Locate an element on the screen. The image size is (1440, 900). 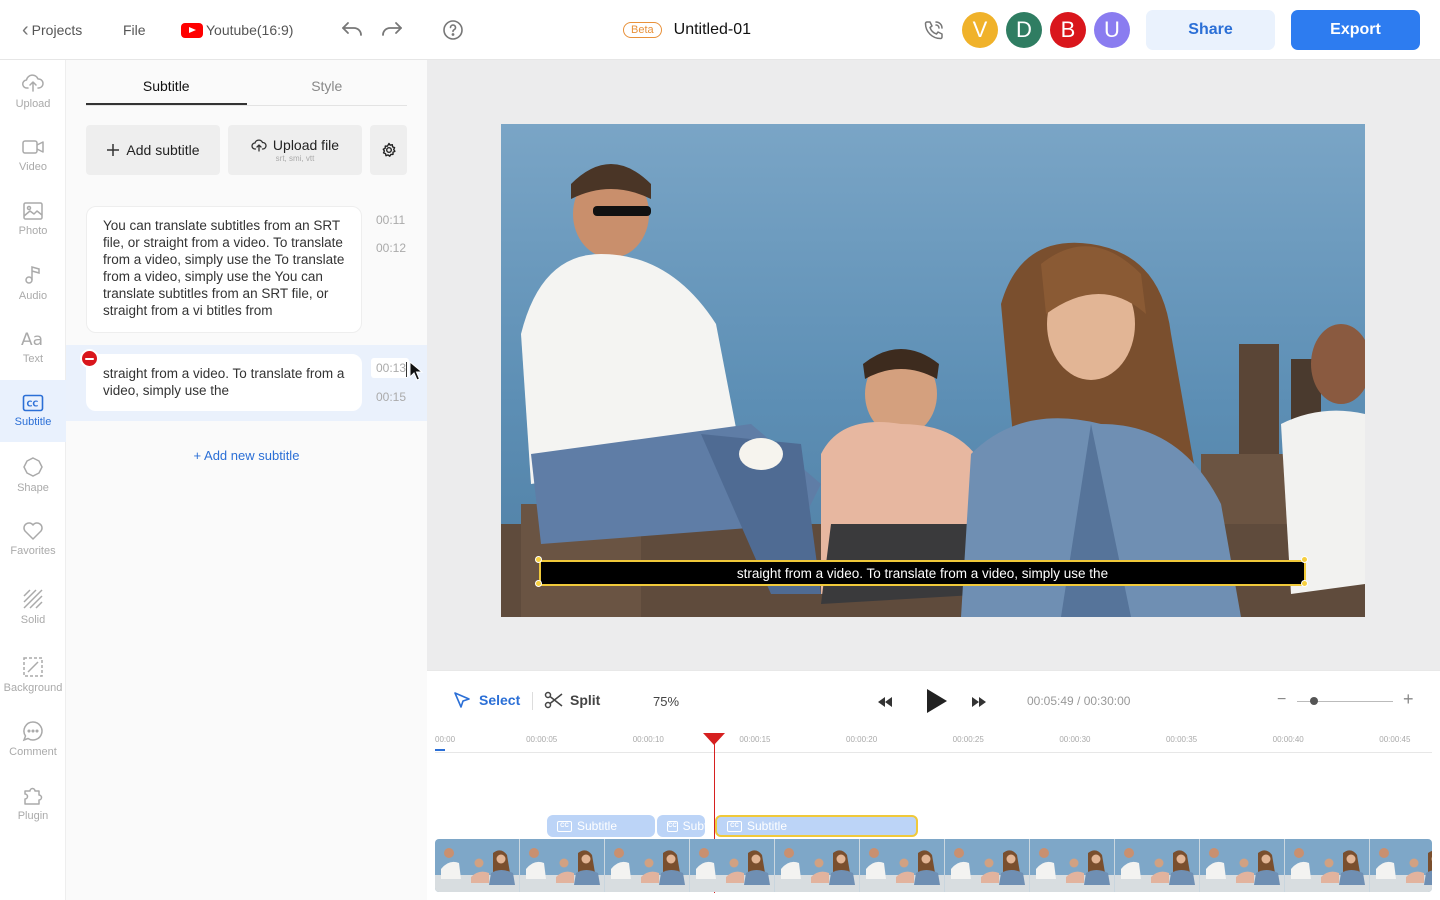
subtitle-end-time: 00:12 is located at coordinates (391, 248).